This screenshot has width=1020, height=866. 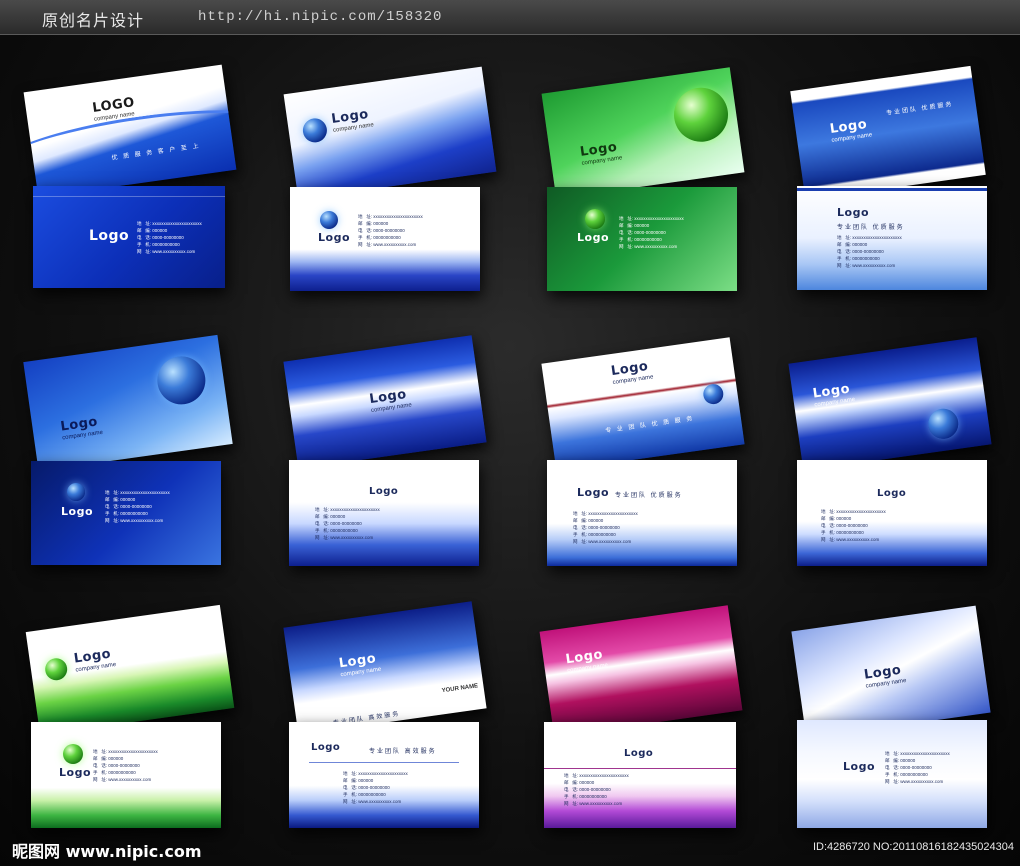 I want to click on slogan: 专 业 团 队 优 质 服 务, so click(x=650, y=425).